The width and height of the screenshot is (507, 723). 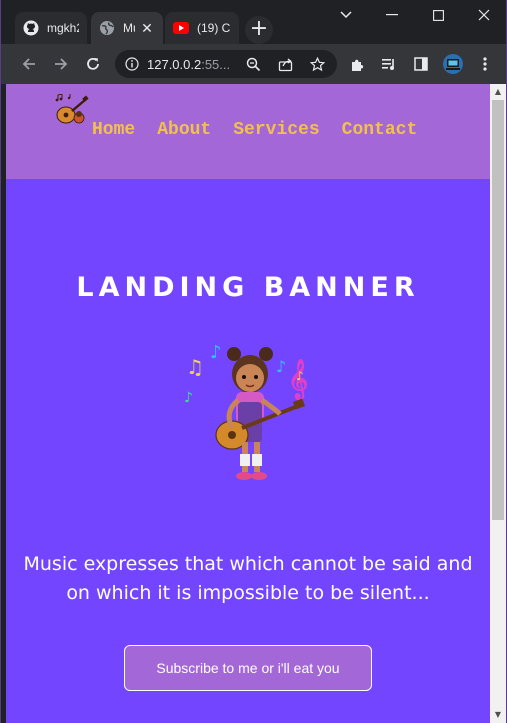 I want to click on side-panel-icon, so click(x=421, y=64).